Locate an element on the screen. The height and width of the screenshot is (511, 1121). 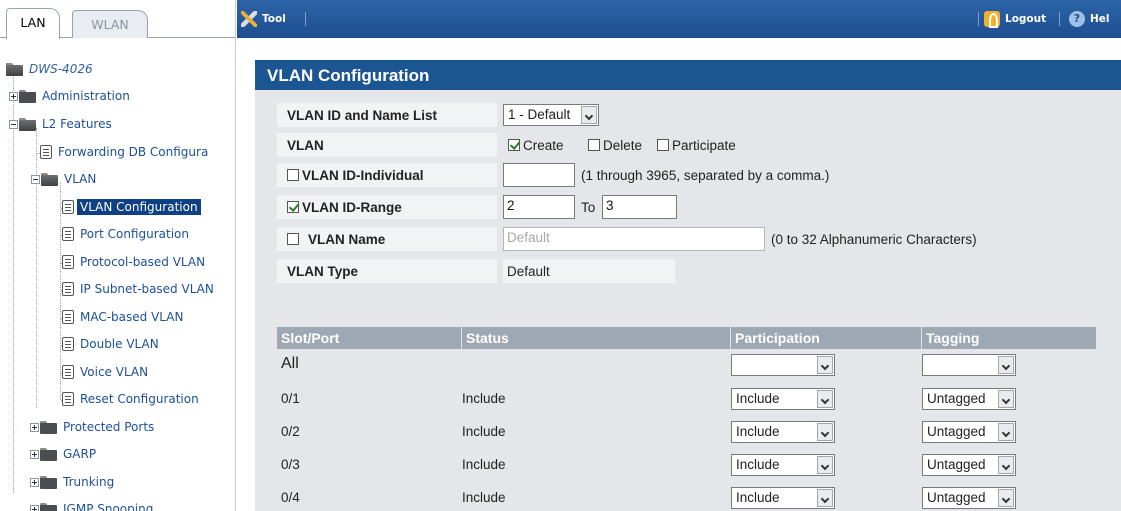
vlan-name-row-label: VLAN Name is located at coordinates (387, 239).